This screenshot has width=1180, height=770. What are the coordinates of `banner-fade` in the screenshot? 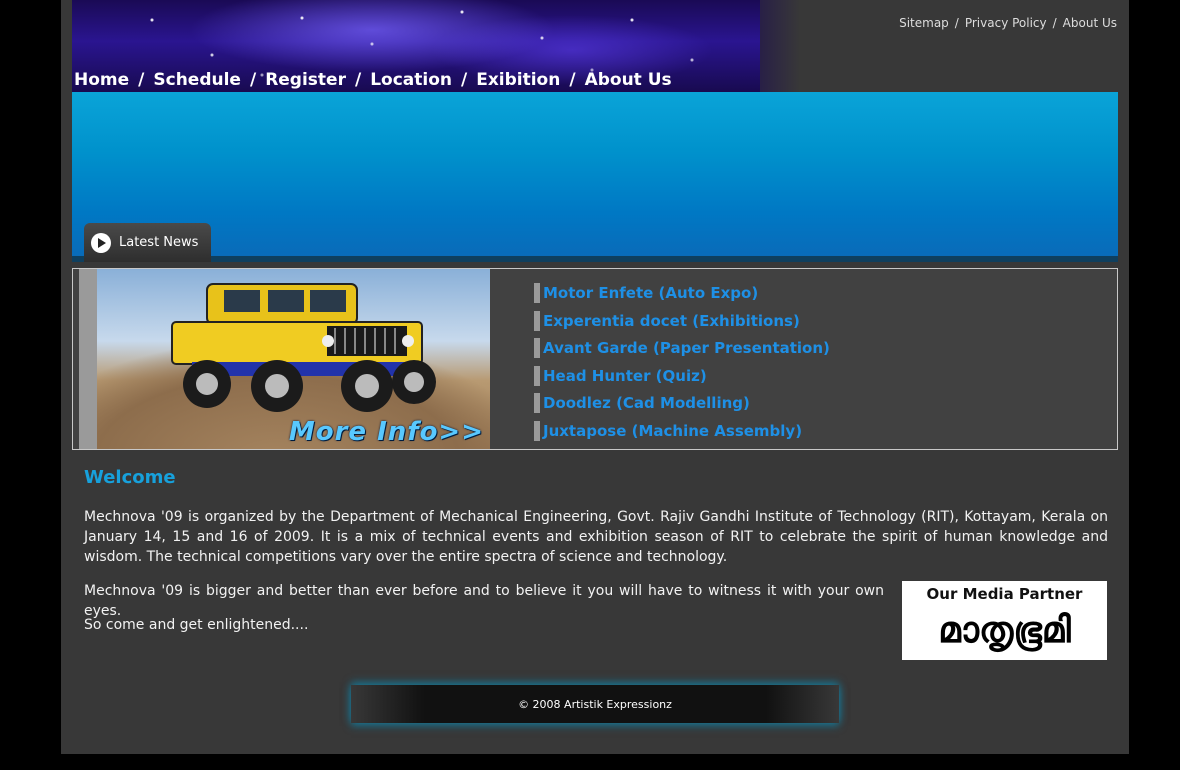 It's located at (780, 46).